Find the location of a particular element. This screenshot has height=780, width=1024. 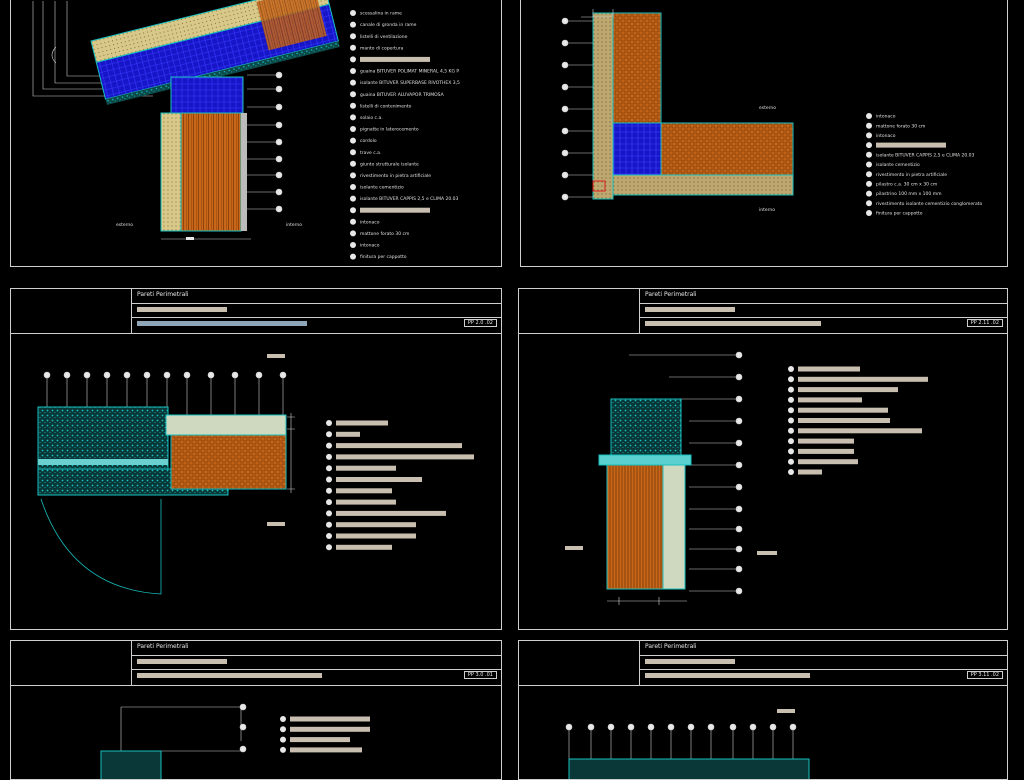

drawing-sheet-5: Pareti Perimetrali PP 3.0 .01 is located at coordinates (256, 710).